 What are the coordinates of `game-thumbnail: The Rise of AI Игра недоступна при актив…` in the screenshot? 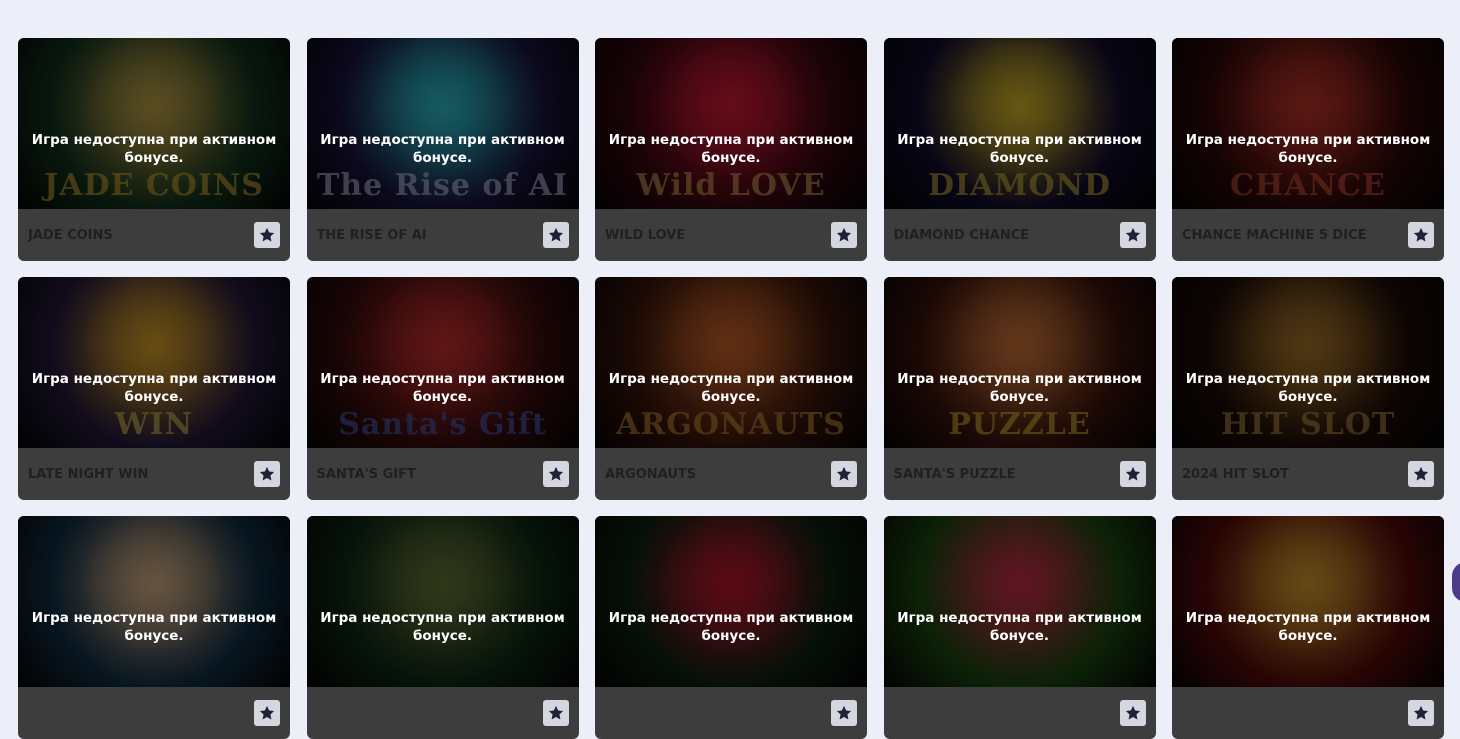 It's located at (442, 123).